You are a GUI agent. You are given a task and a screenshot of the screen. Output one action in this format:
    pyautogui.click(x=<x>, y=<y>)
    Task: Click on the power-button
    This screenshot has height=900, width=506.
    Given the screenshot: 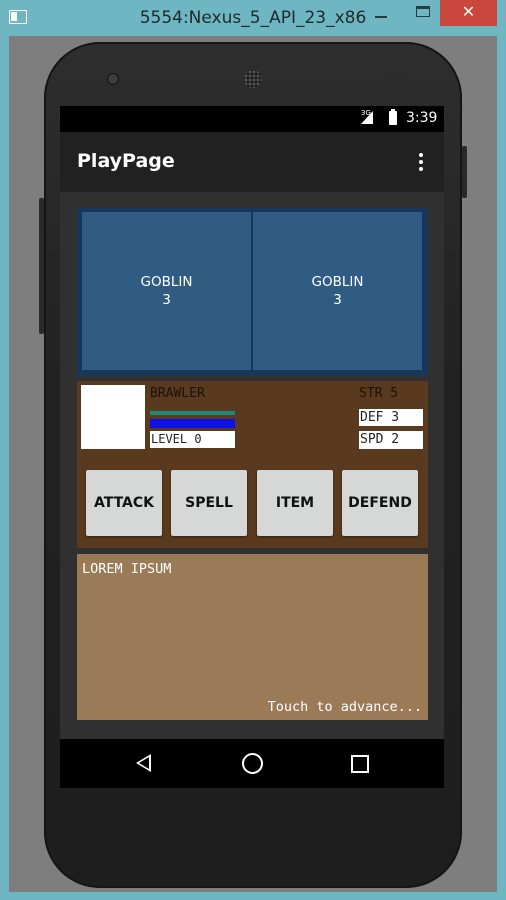 What is the action you would take?
    pyautogui.click(x=464, y=172)
    